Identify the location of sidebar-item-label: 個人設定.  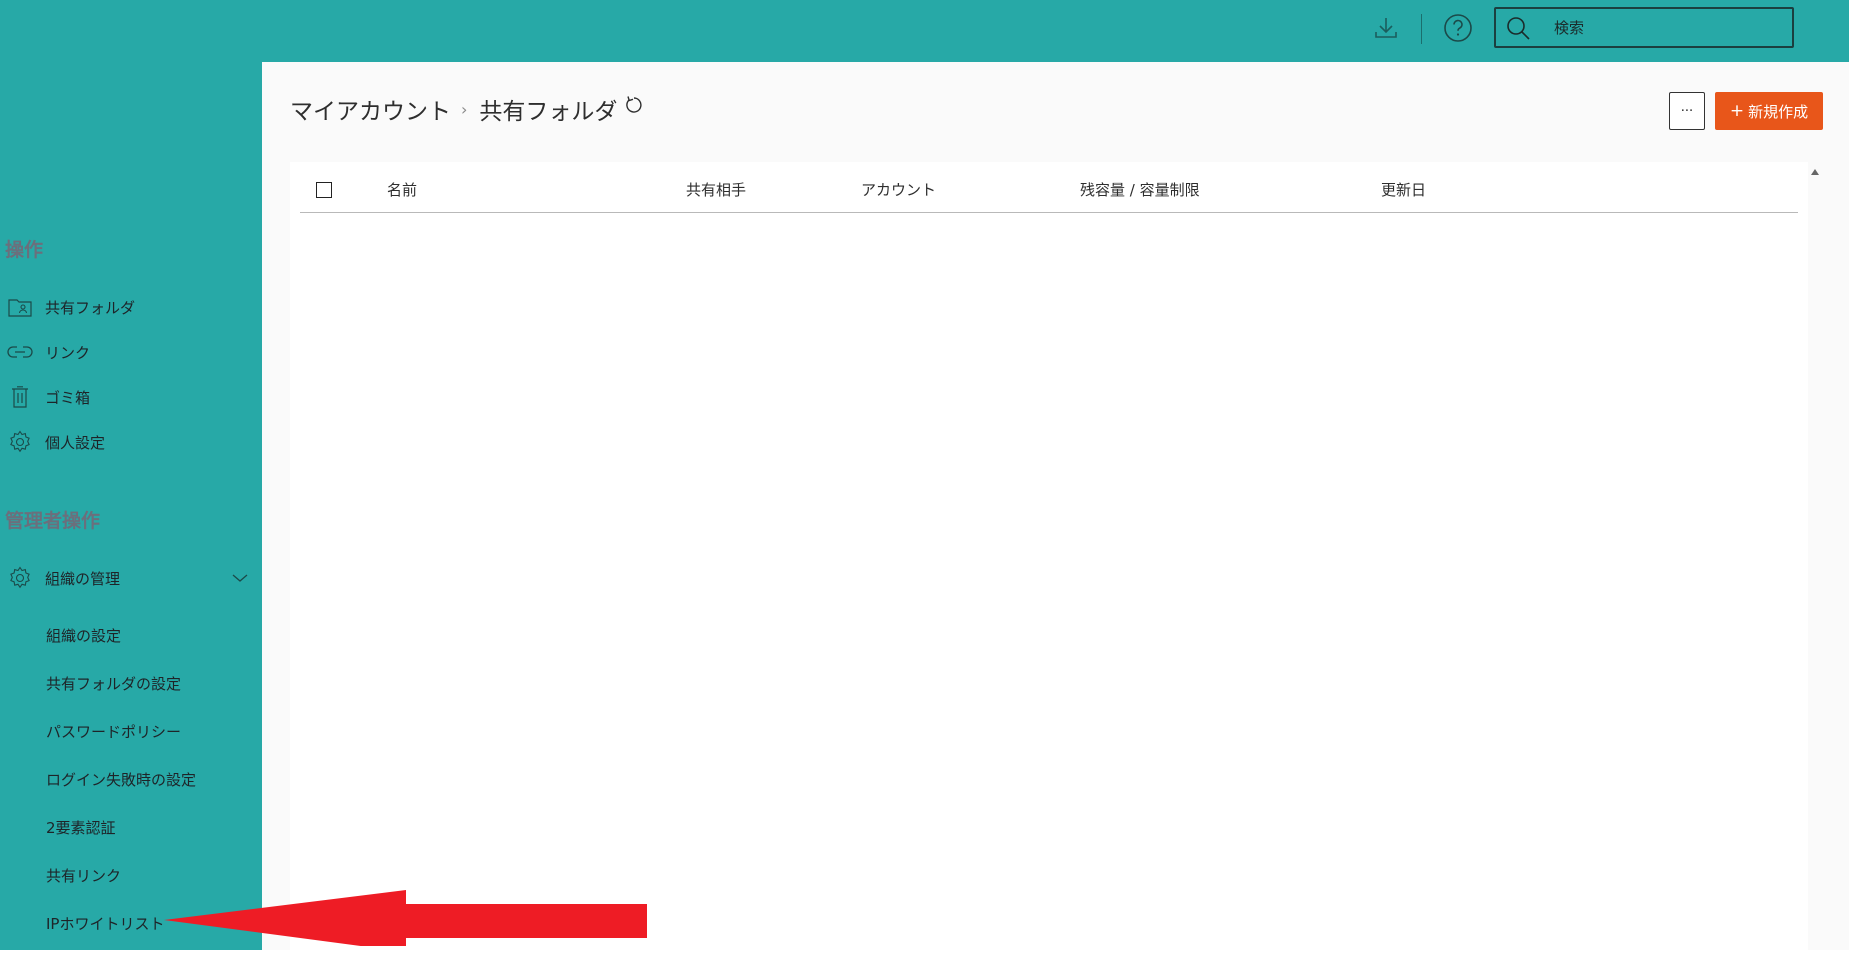
(75, 442).